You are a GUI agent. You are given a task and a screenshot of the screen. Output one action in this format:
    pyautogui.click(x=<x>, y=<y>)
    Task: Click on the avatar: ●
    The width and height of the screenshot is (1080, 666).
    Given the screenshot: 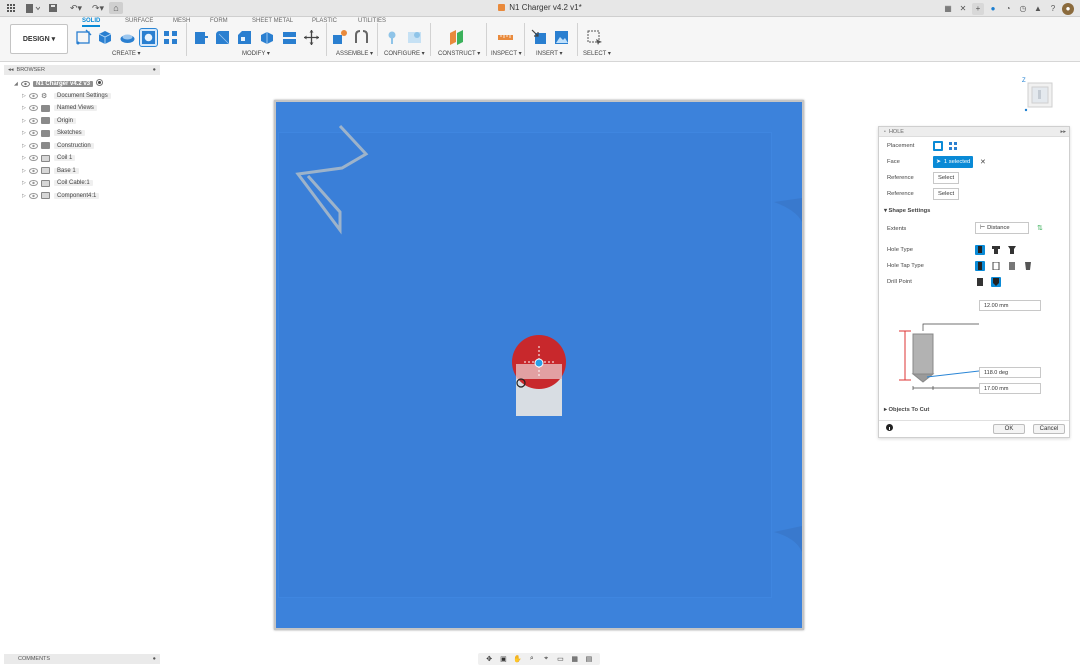 What is the action you would take?
    pyautogui.click(x=1068, y=8)
    